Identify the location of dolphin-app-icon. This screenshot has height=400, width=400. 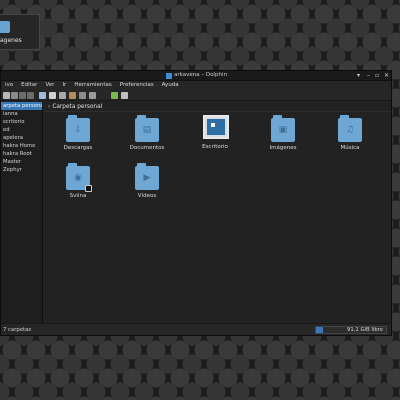
(169, 76).